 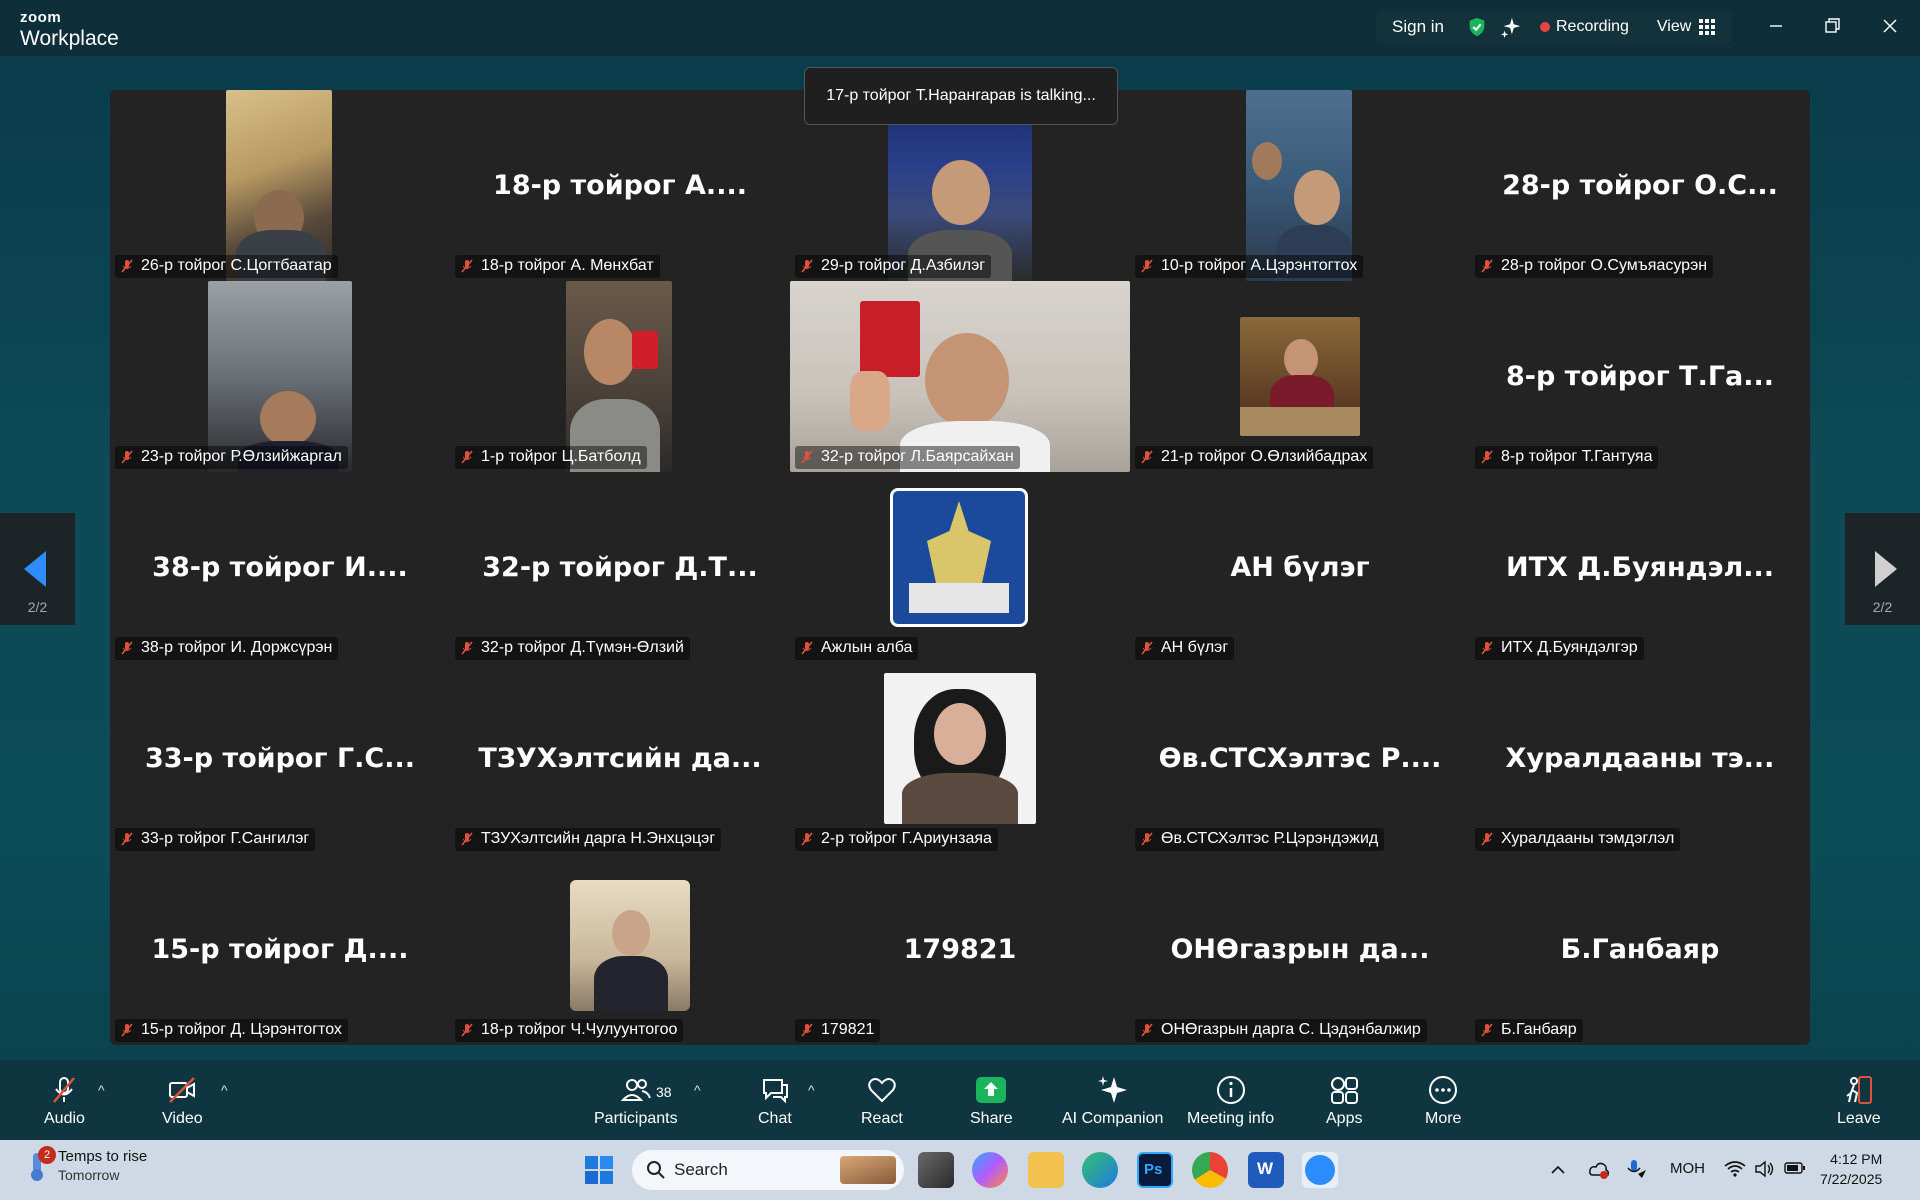 I want to click on weather-widget: 2 Temps to rise Tomorrow, so click(x=86, y=1165).